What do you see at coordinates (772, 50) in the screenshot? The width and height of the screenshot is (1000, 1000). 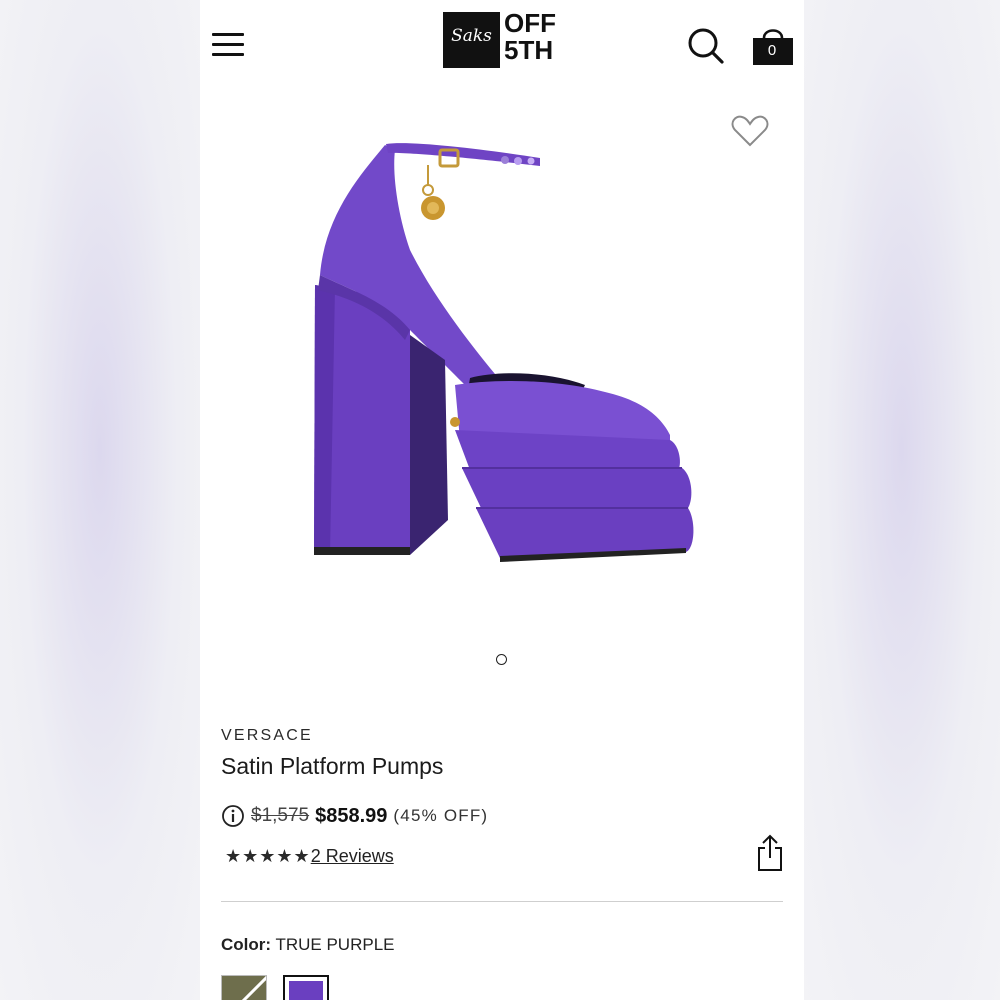 I see `cart-count: 0` at bounding box center [772, 50].